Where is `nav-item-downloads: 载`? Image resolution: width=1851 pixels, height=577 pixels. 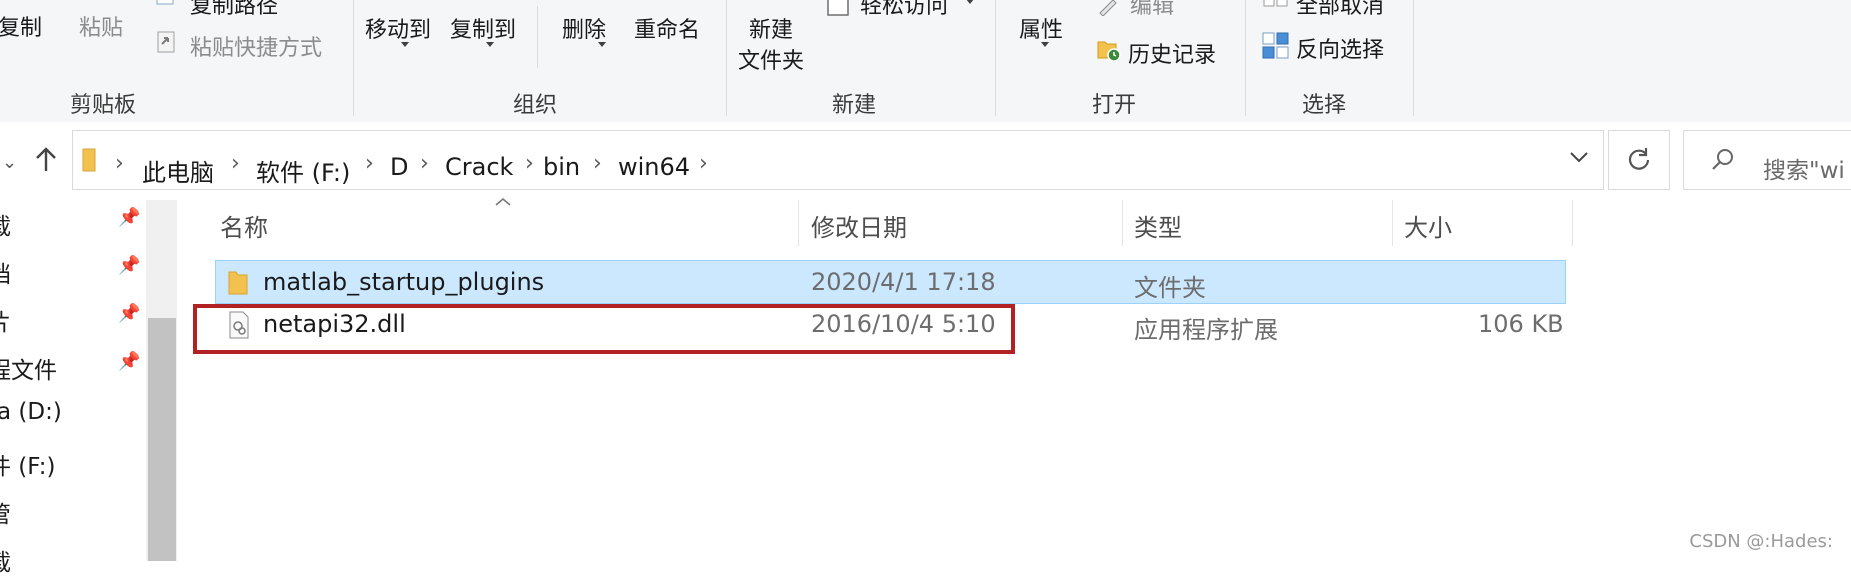
nav-item-downloads: 载 is located at coordinates (5, 224).